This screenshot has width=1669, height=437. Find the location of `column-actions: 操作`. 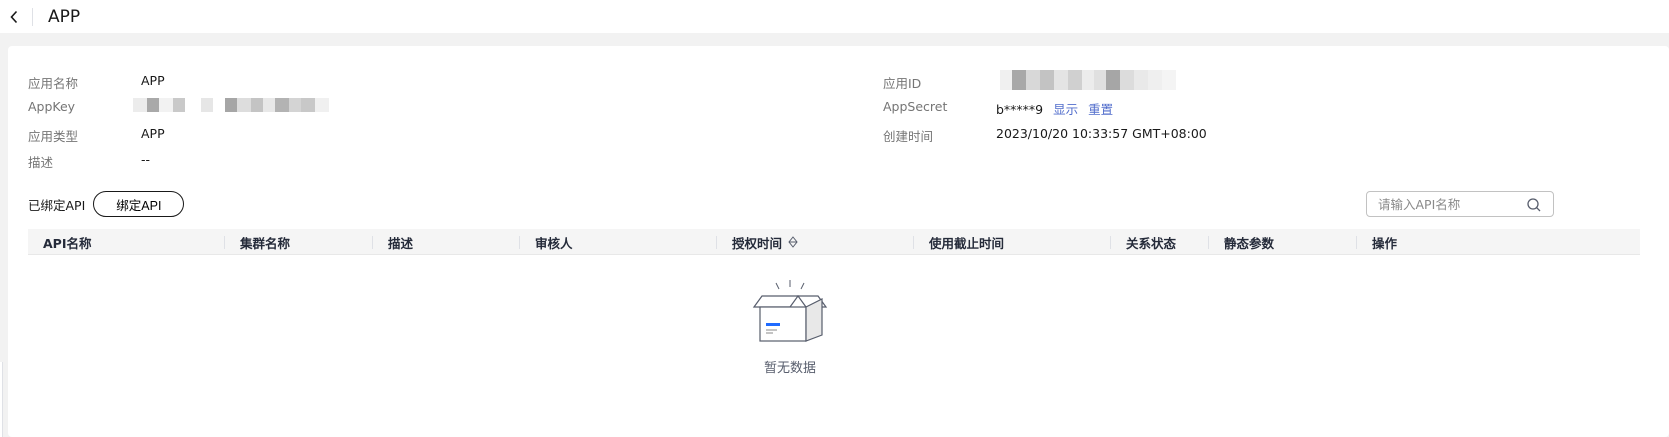

column-actions: 操作 is located at coordinates (1376, 242).